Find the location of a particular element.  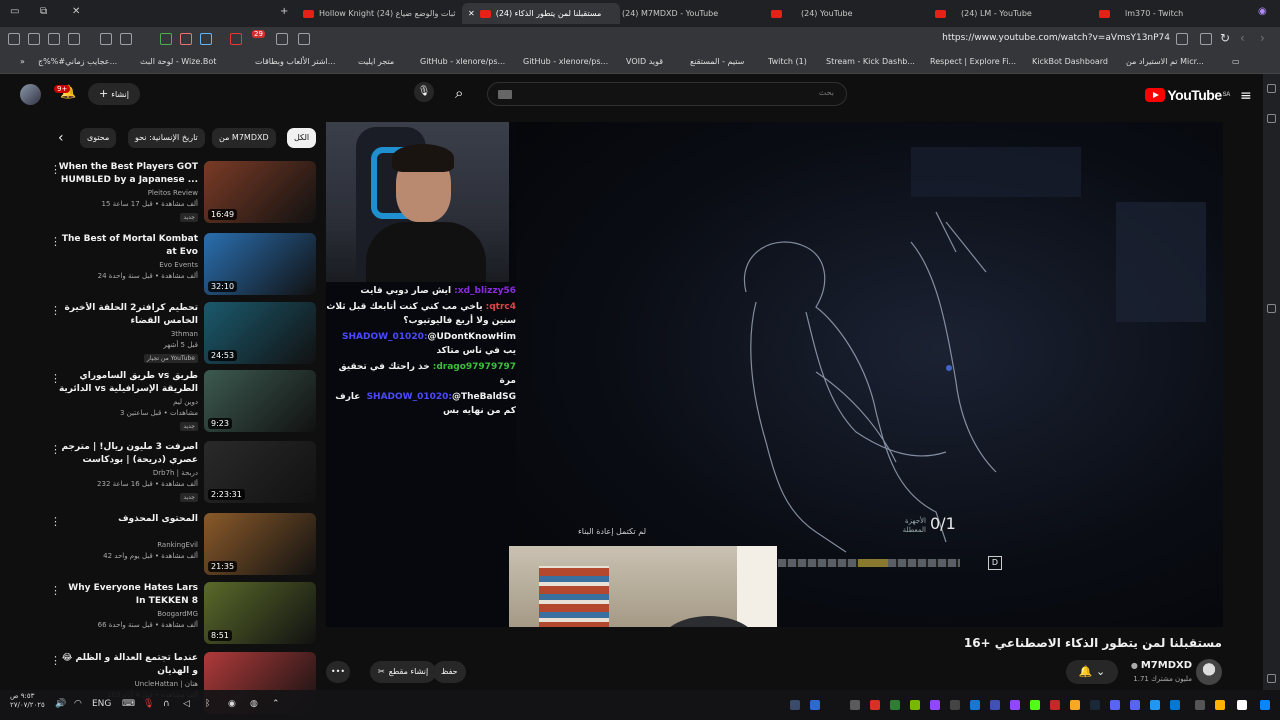

taskbar-clock: ٩:٥٣ ص ٢٧/٠٧/٢٠٢٥ is located at coordinates (27, 701).